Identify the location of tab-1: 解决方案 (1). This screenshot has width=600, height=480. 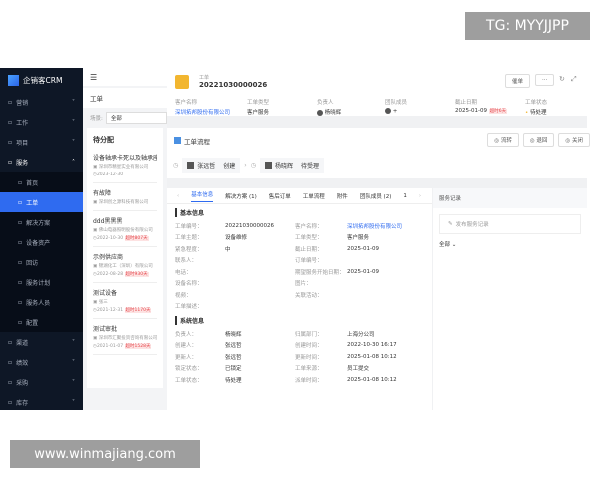
(241, 196).